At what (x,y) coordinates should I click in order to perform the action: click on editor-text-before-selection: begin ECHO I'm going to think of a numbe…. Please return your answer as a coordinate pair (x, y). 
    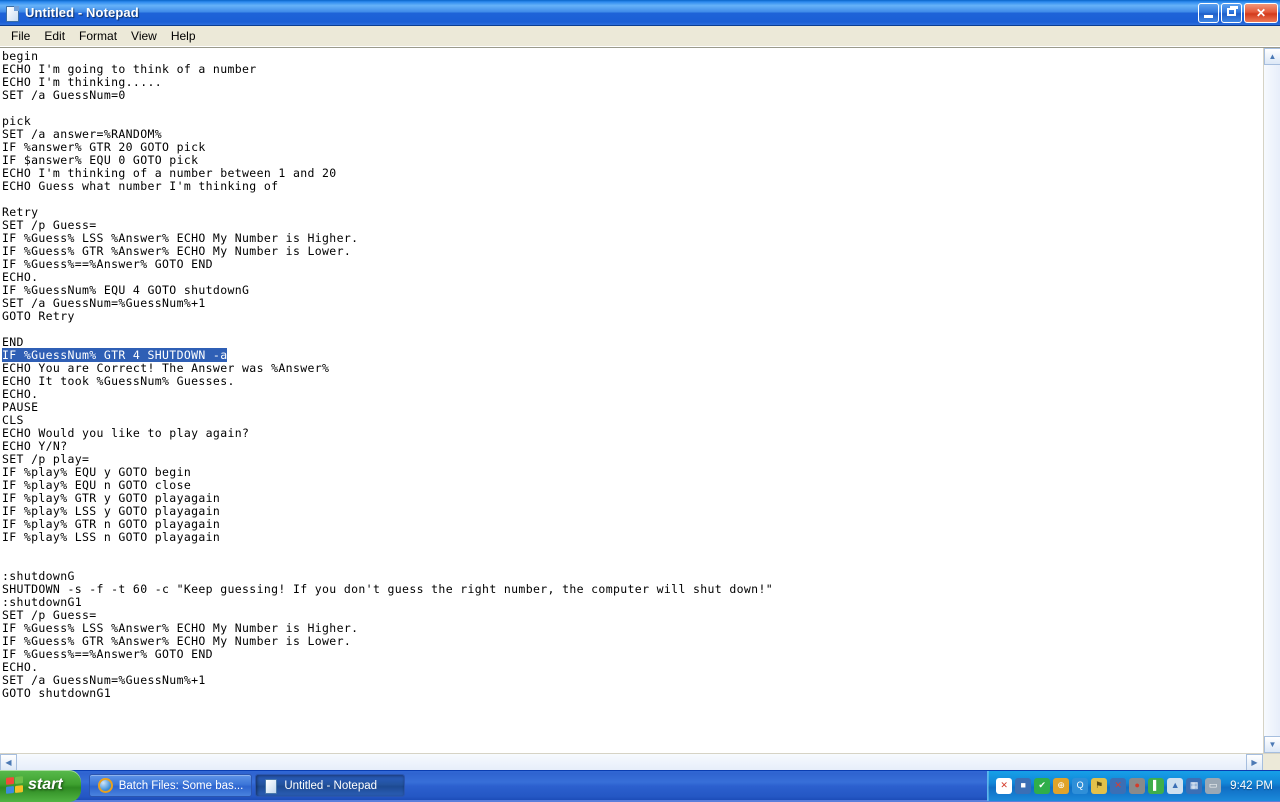
    Looking at the image, I should click on (180, 199).